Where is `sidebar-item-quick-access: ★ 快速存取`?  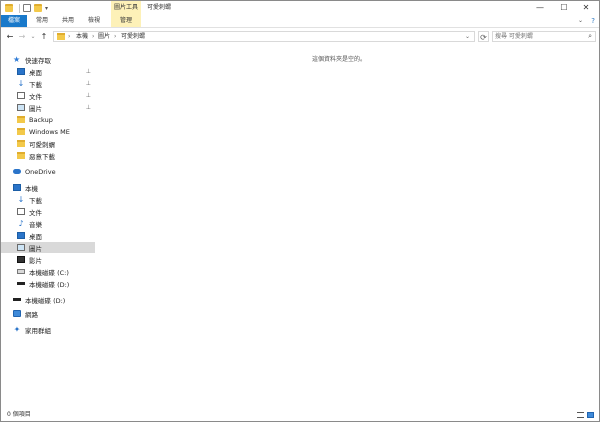
sidebar-item-quick-access: ★ 快速存取 is located at coordinates (46, 59).